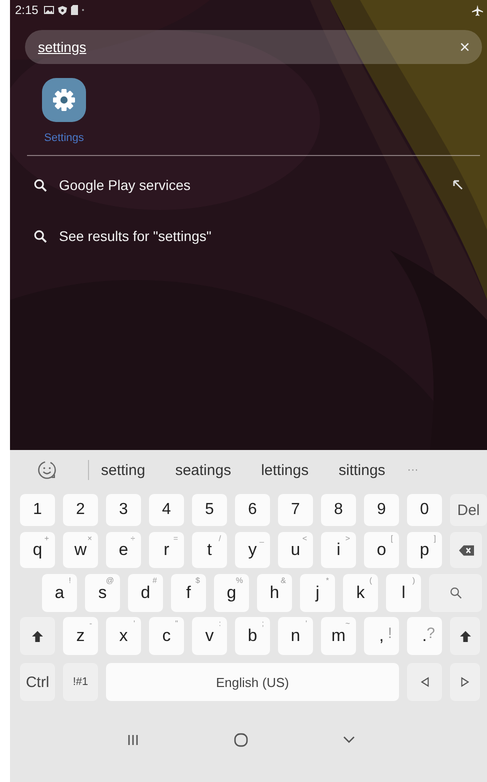 Image resolution: width=487 pixels, height=782 pixels. Describe the element at coordinates (166, 550) in the screenshot. I see `key: r =` at that location.